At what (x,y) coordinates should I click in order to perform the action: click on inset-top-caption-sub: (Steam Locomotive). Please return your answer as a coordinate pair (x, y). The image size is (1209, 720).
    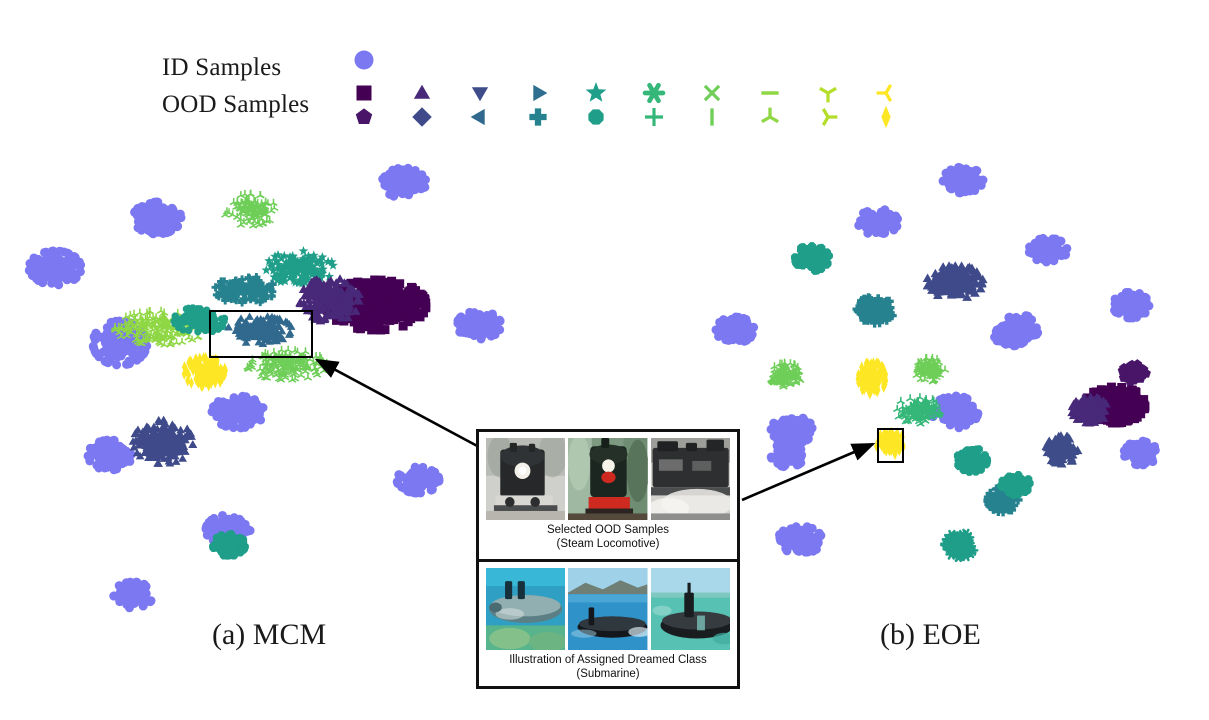
    Looking at the image, I should click on (608, 543).